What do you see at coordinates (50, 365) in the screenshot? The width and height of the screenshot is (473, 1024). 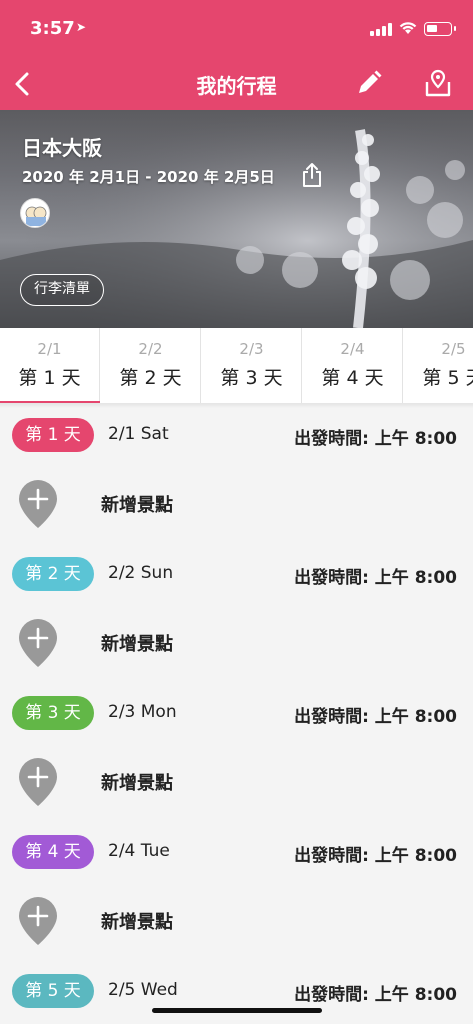 I see `tab-day-1: 2/1 第 1 天` at bounding box center [50, 365].